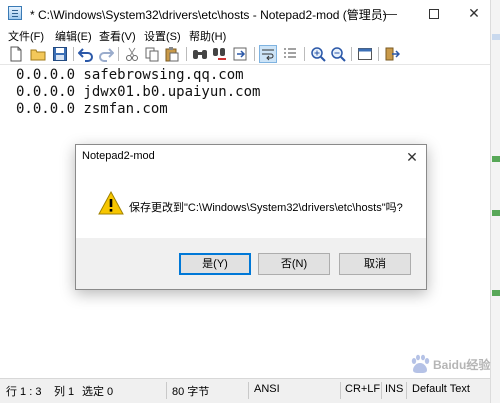 This screenshot has height=403, width=500. I want to click on cancel-button: 取消, so click(375, 264).